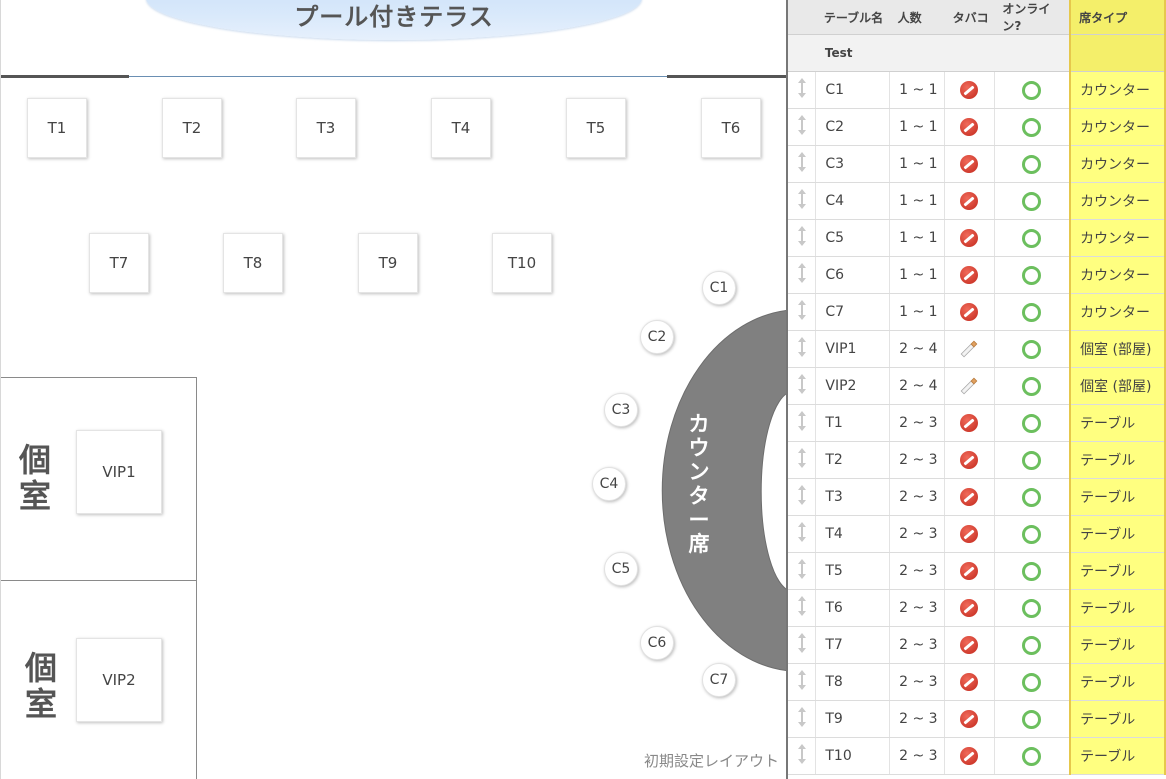  I want to click on header-name: テーブル名, so click(852, 17).